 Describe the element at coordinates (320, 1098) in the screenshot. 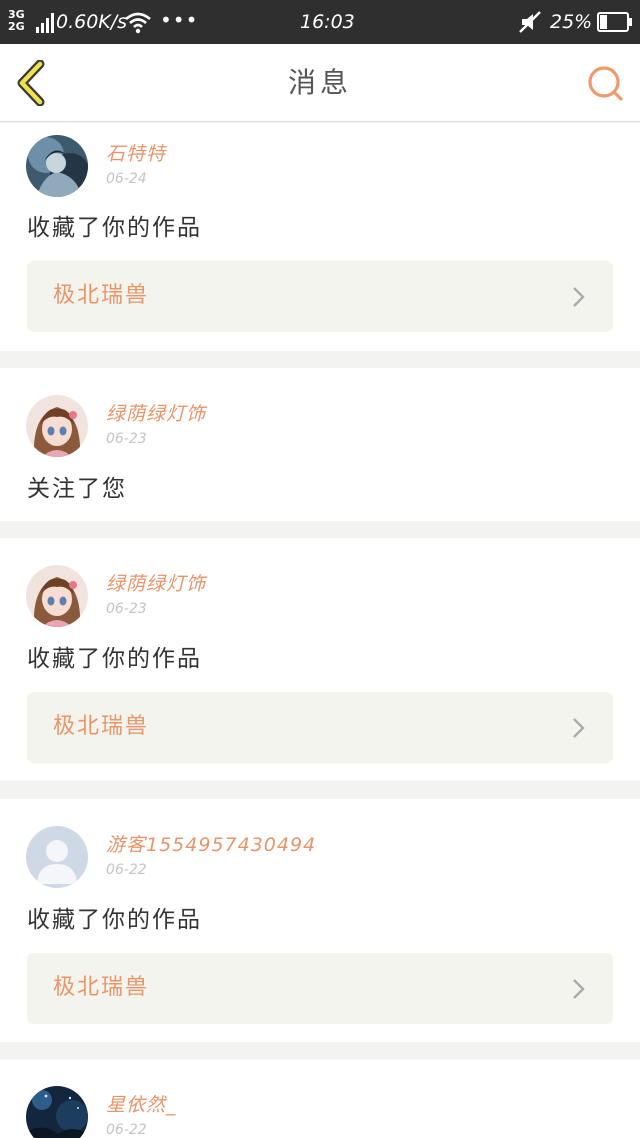

I see `message-card: 星依然_ 06-22` at that location.